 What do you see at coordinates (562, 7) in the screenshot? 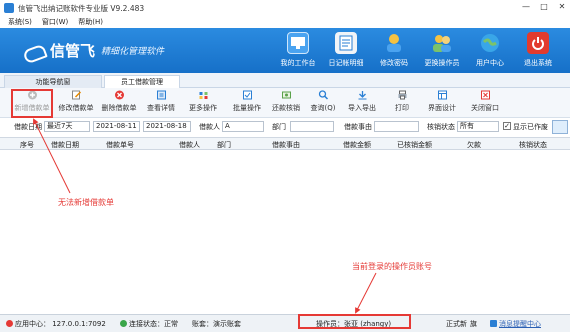
I see `close-button: ✕` at bounding box center [562, 7].